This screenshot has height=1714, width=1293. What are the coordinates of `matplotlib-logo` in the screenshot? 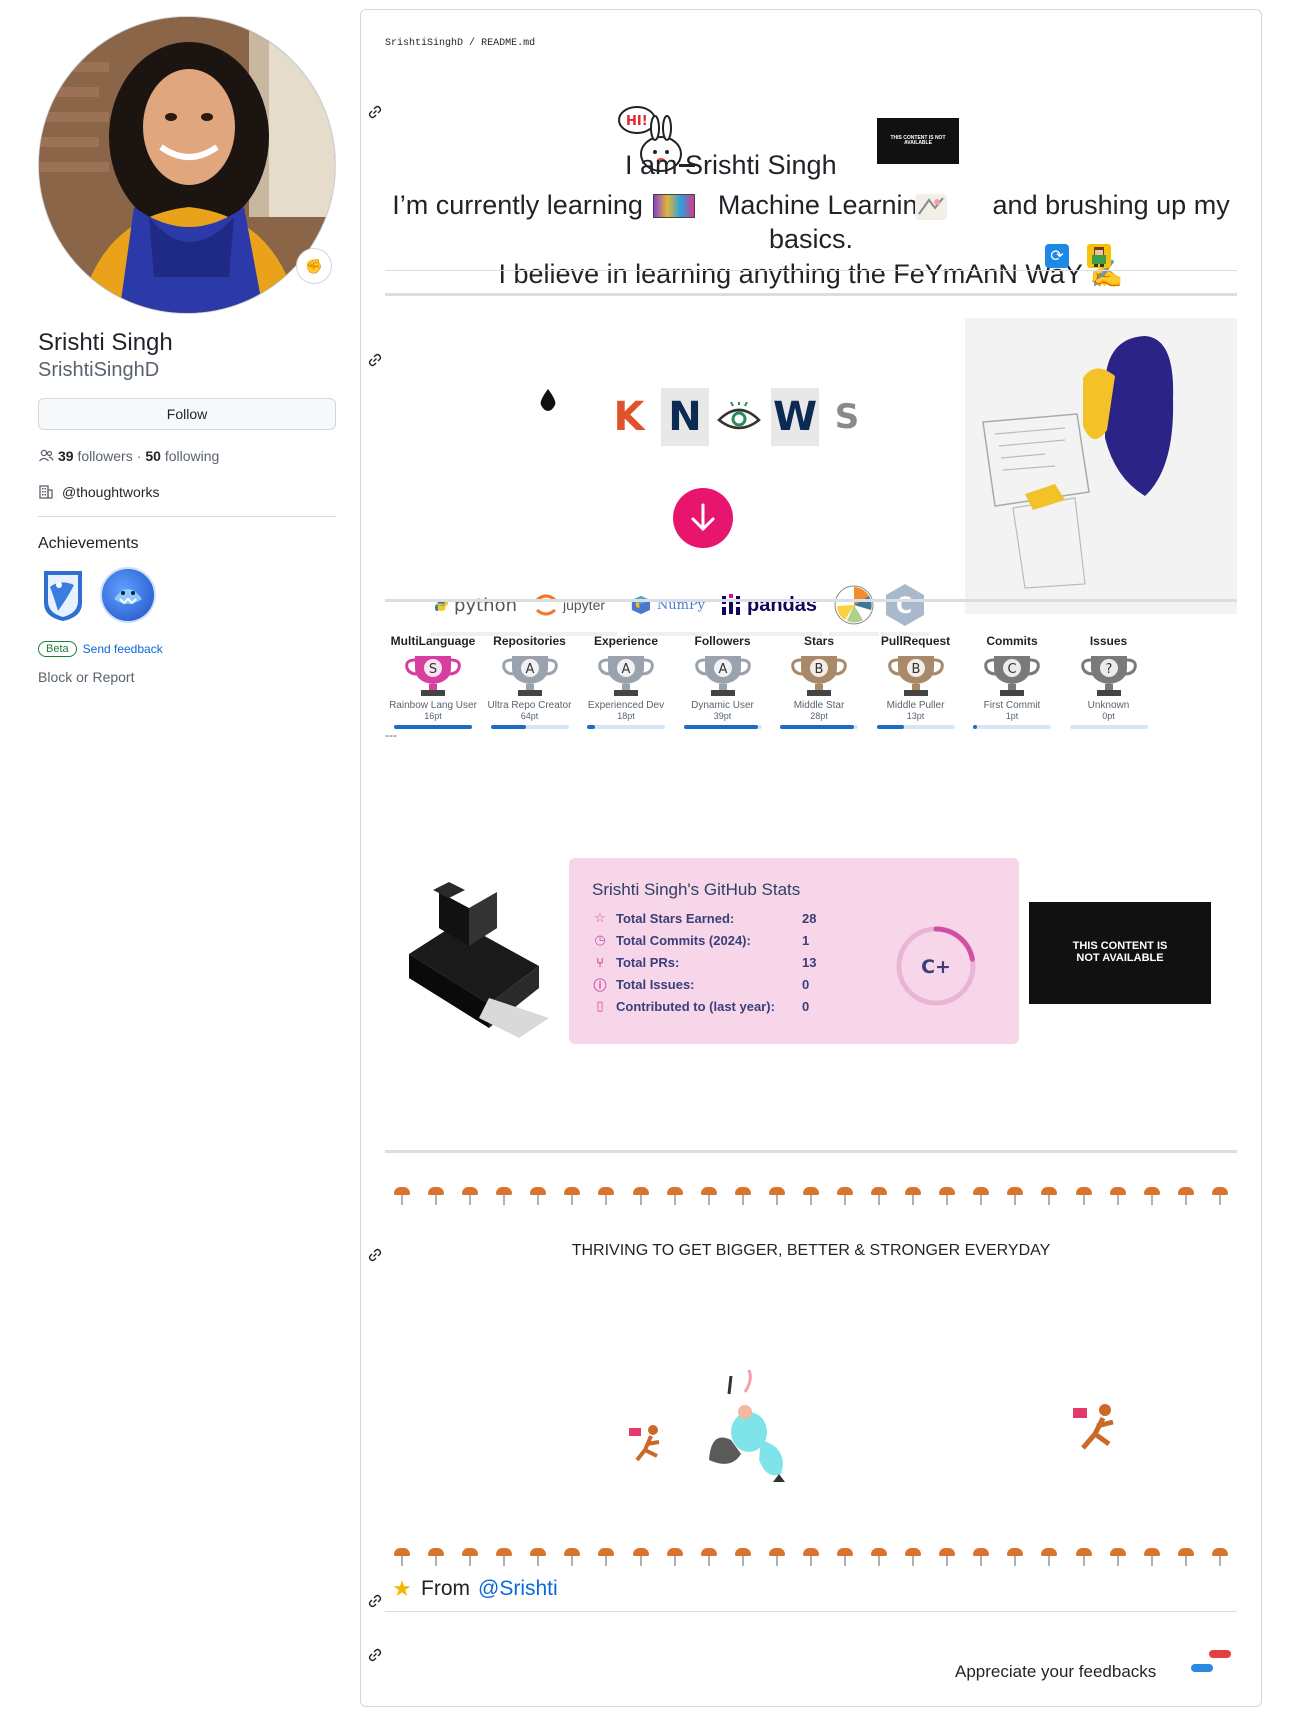 It's located at (854, 607).